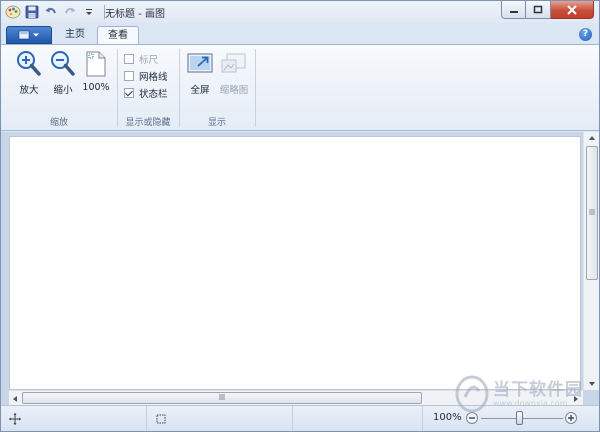 This screenshot has height=432, width=600. I want to click on paint-app-icon, so click(13, 12).